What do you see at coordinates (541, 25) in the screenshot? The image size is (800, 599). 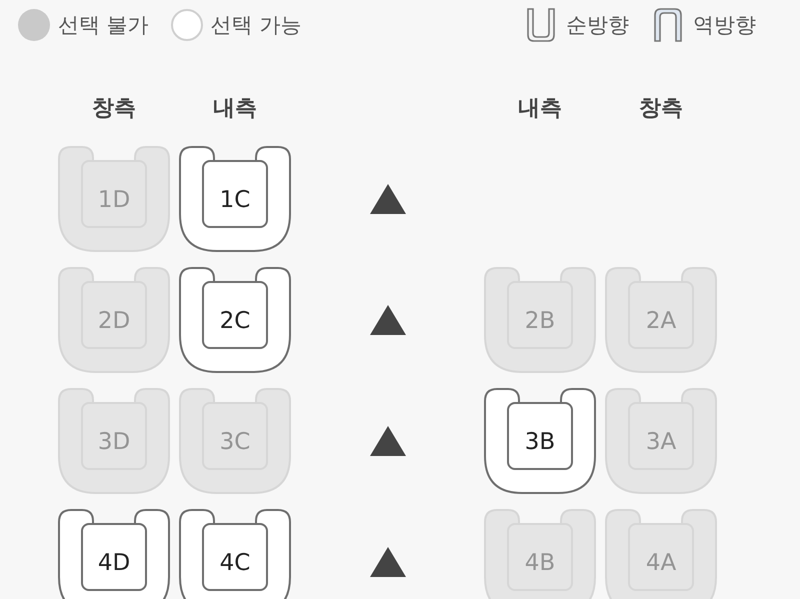 I see `u-shape-icon` at bounding box center [541, 25].